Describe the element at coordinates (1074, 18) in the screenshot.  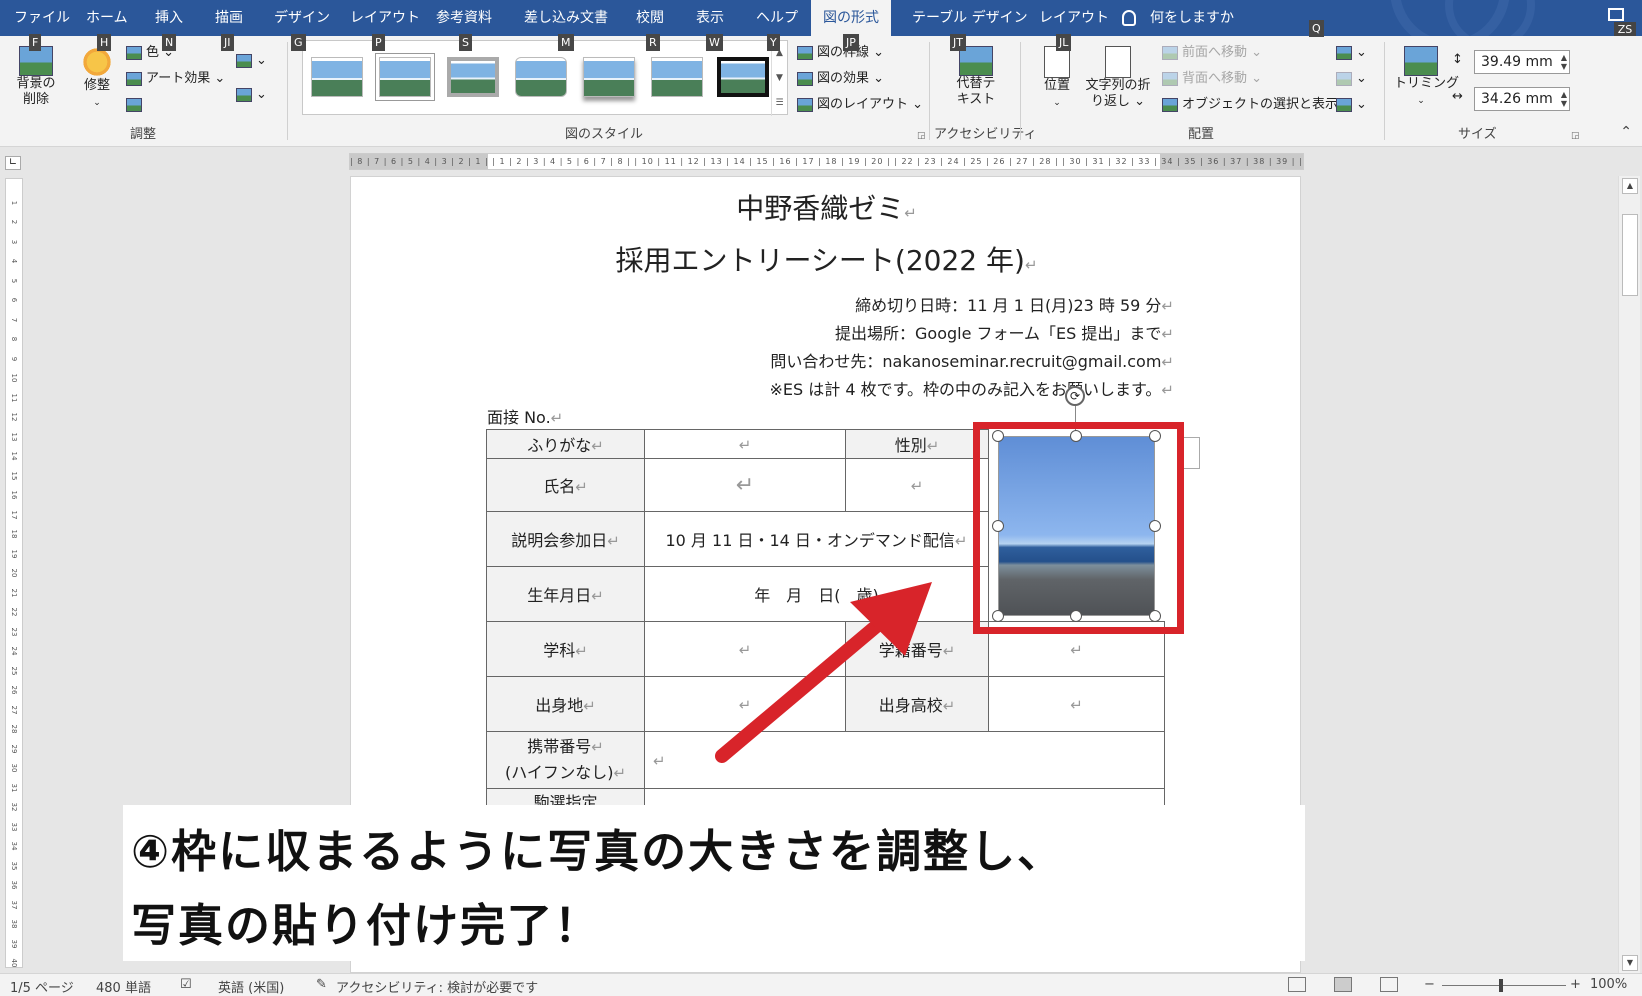
I see `tab-table-layout: レイアウト` at that location.